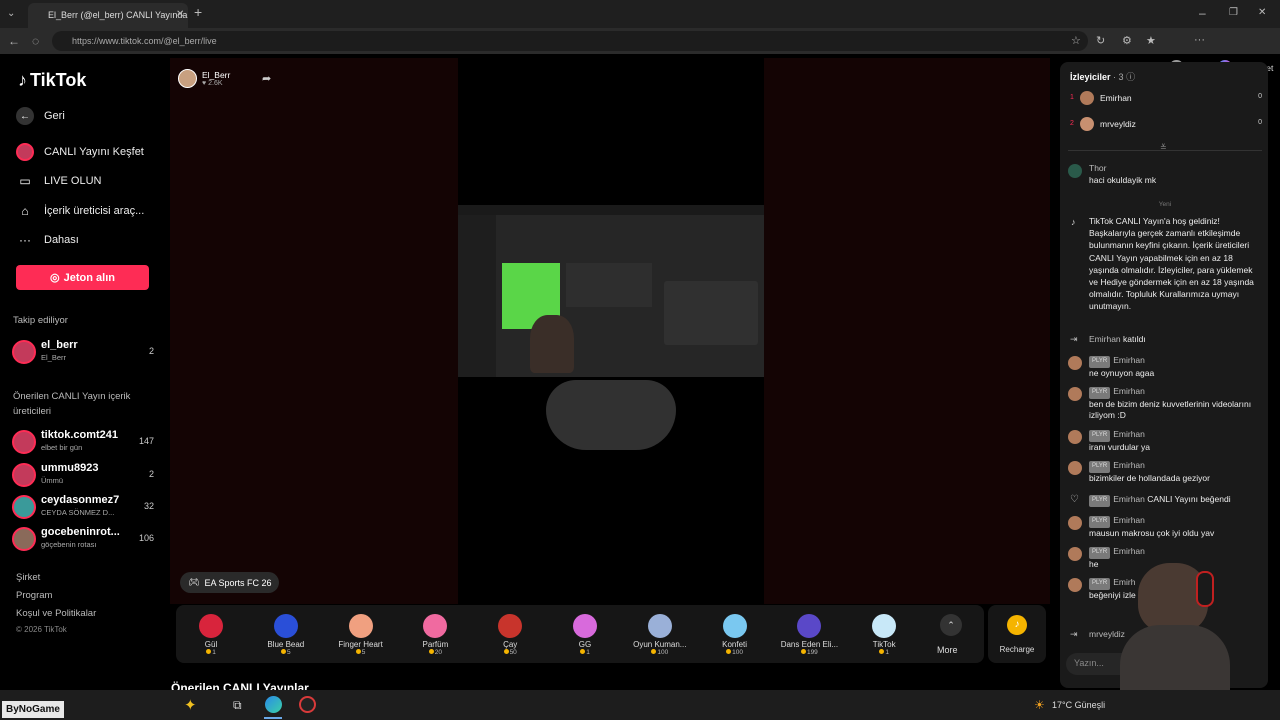 The width and height of the screenshot is (1280, 720). Describe the element at coordinates (230, 582) in the screenshot. I see `category-pill: 🎮︎ EA Sports FC 26` at that location.